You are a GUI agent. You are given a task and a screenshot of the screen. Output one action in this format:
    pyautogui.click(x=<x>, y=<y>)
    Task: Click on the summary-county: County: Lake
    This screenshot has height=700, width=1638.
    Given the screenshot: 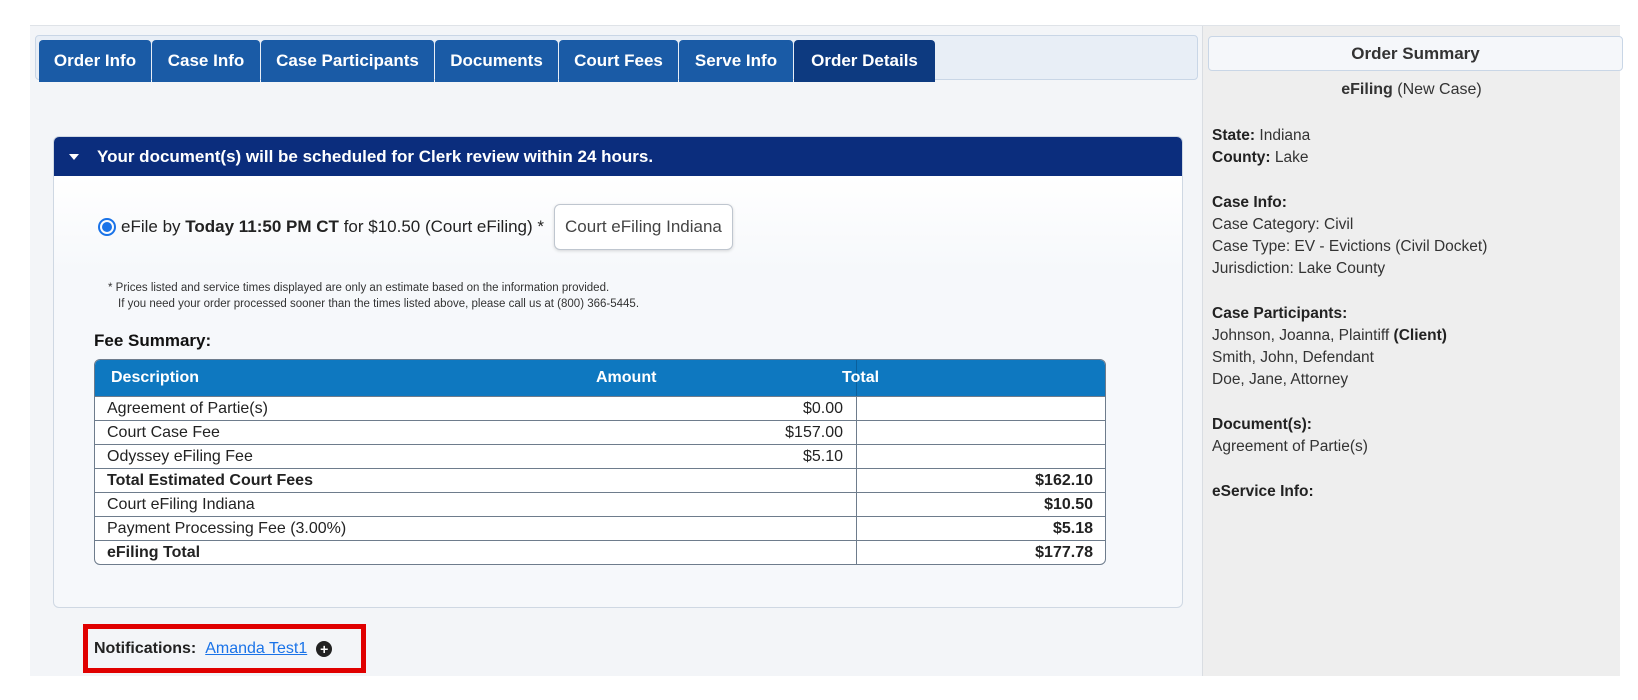 What is the action you would take?
    pyautogui.click(x=1260, y=158)
    